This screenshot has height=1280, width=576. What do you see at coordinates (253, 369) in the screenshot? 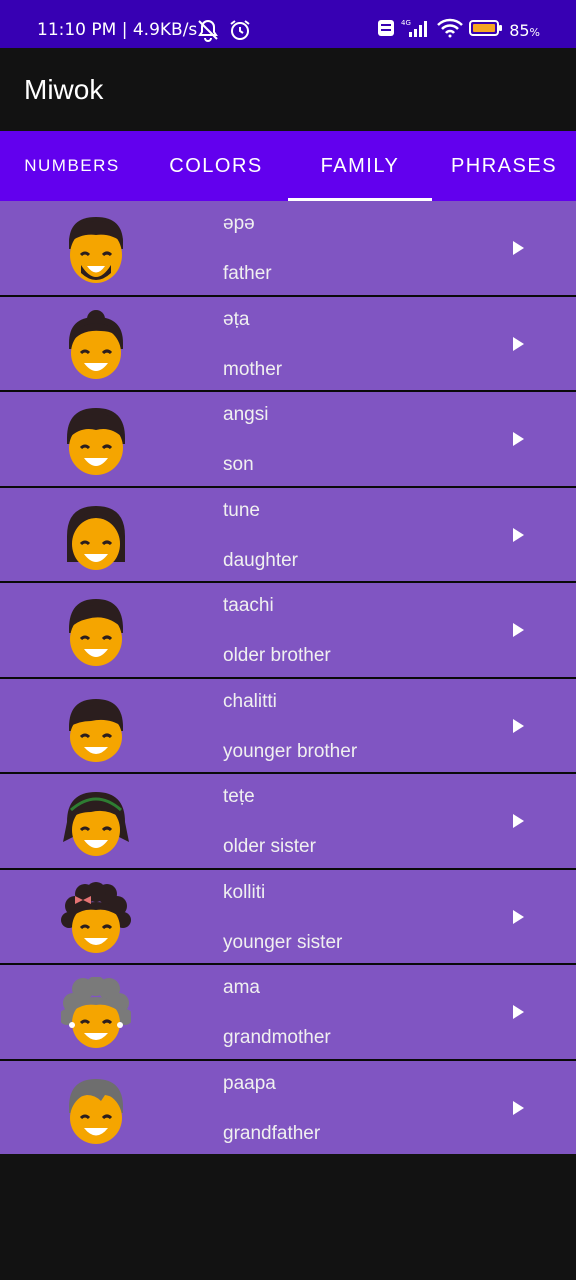
I see `english-word: mother` at bounding box center [253, 369].